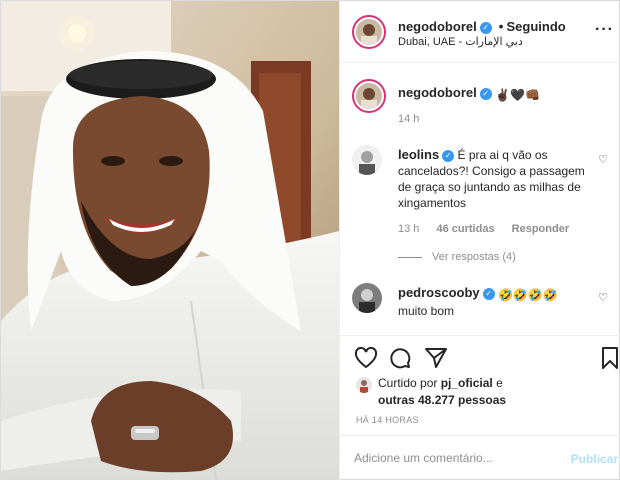 The height and width of the screenshot is (480, 620). I want to click on paper-plane-icon, so click(436, 358).